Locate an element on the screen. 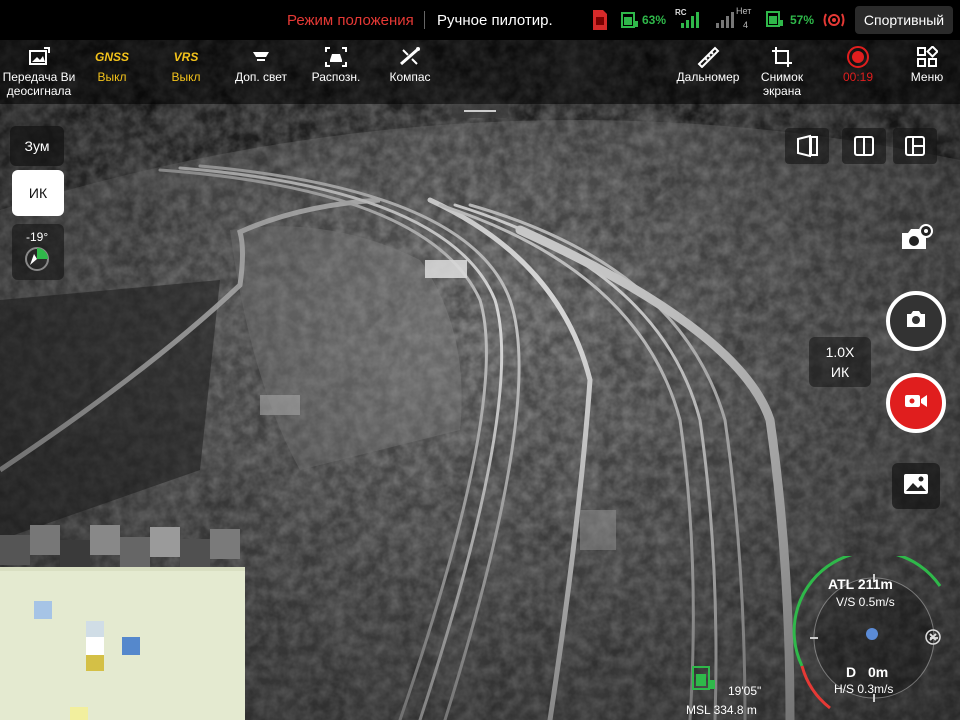  map-marker-light is located at coordinates (95, 629).